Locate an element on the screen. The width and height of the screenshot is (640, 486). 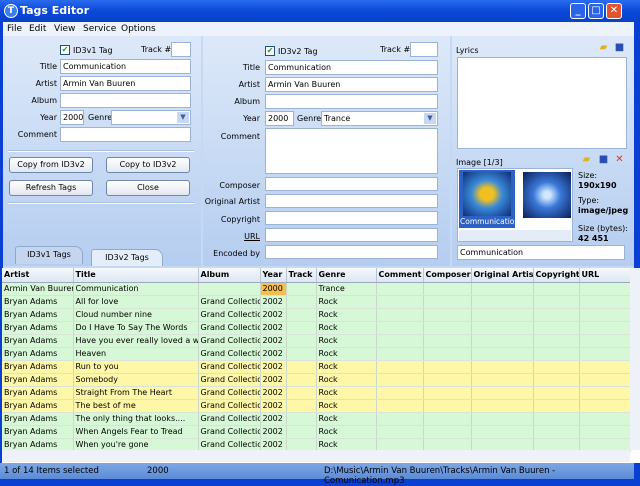
id3v2-track-input is located at coordinates (424, 49).